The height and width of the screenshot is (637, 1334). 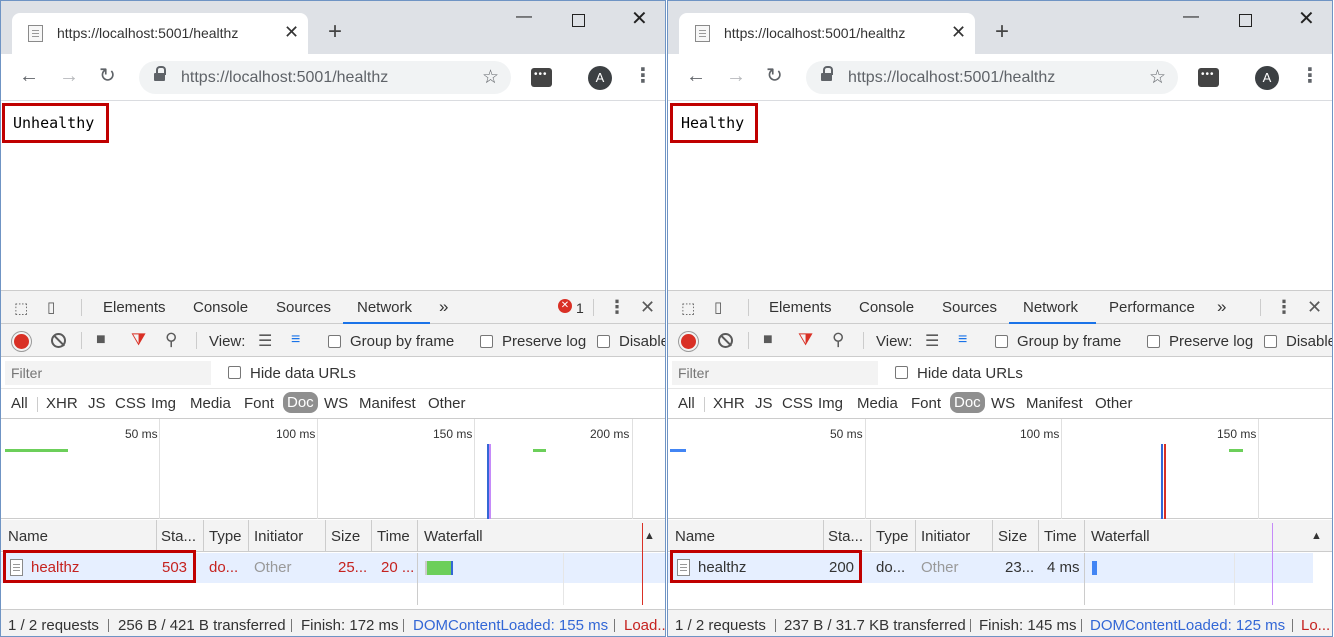 What do you see at coordinates (838, 340) in the screenshot?
I see `search-icon: ⚲` at bounding box center [838, 340].